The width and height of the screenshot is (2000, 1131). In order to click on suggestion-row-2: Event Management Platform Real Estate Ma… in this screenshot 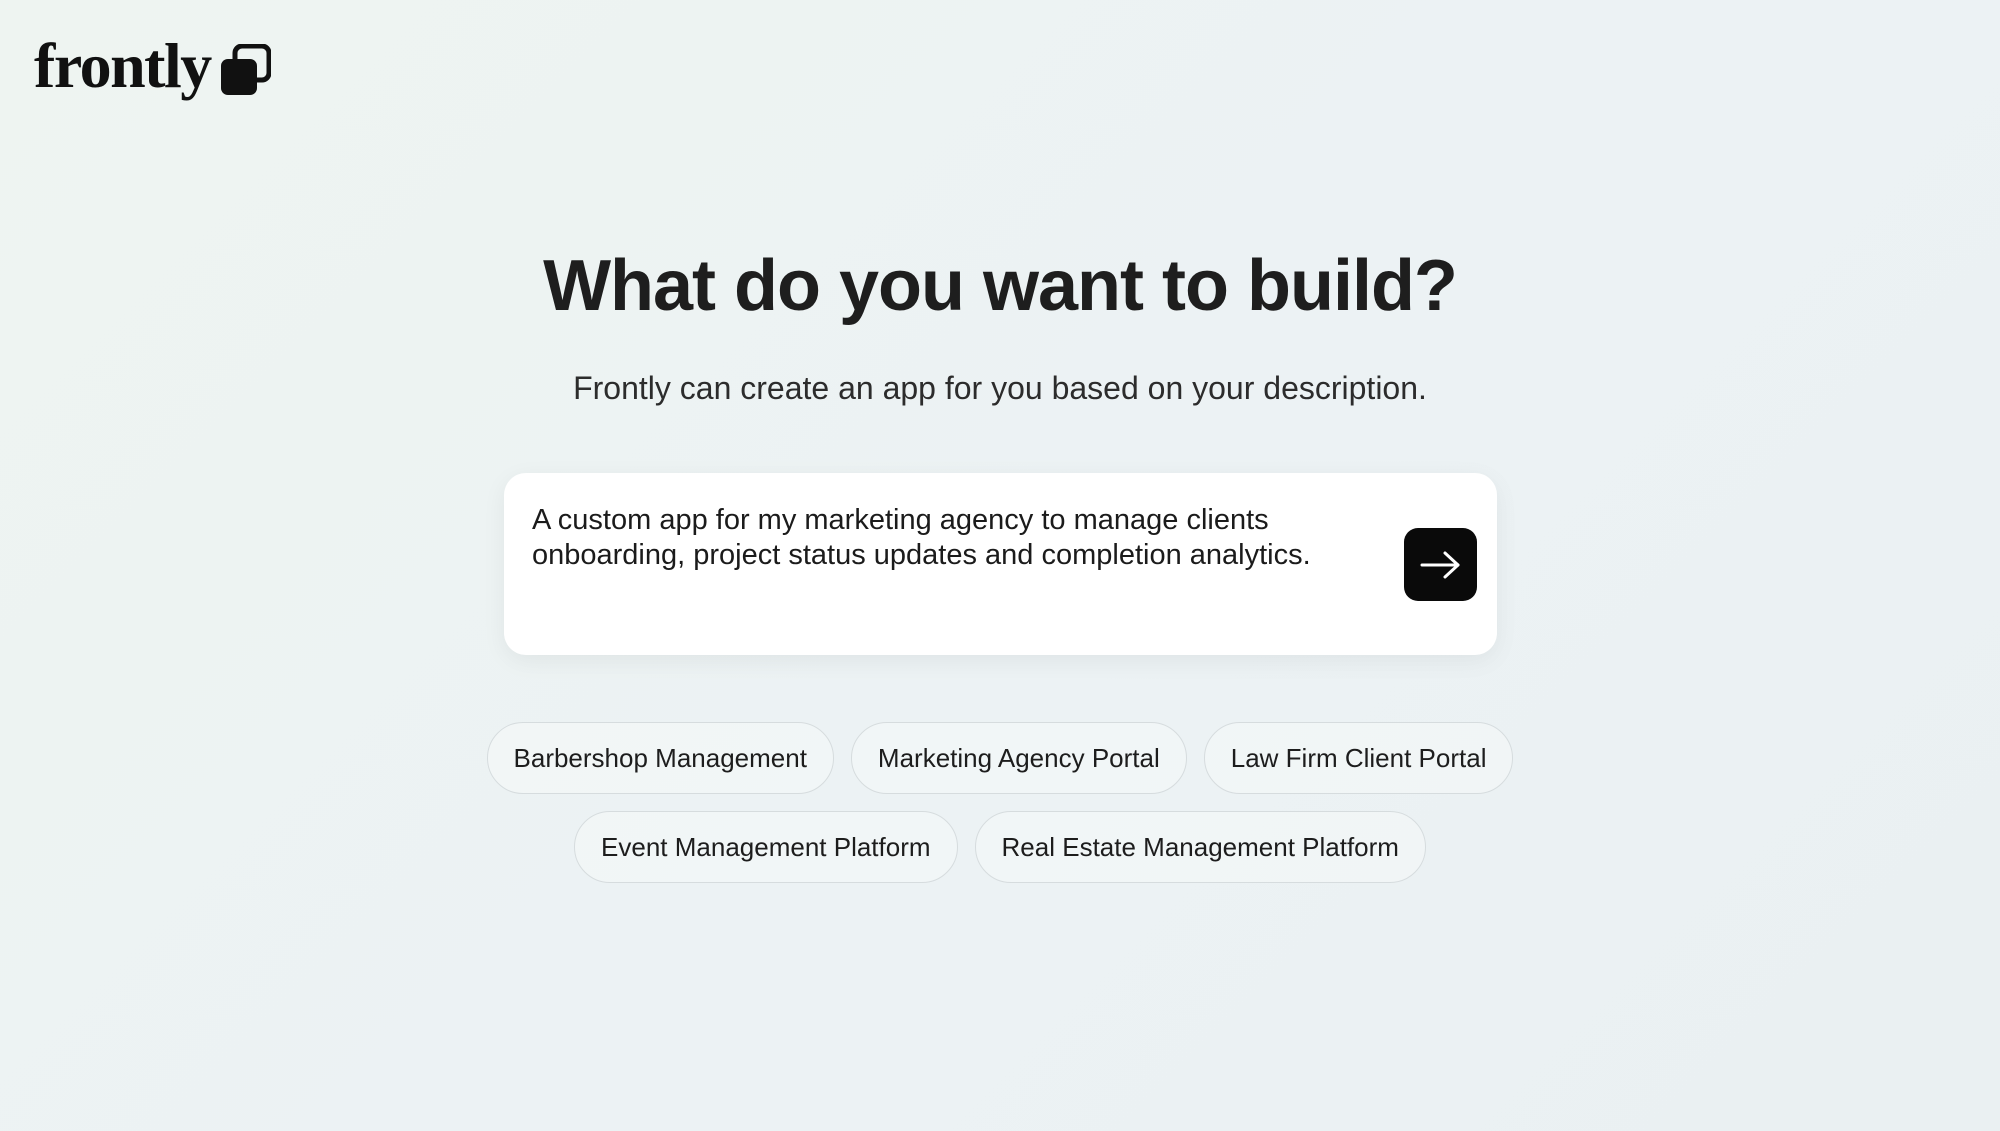, I will do `click(1000, 847)`.